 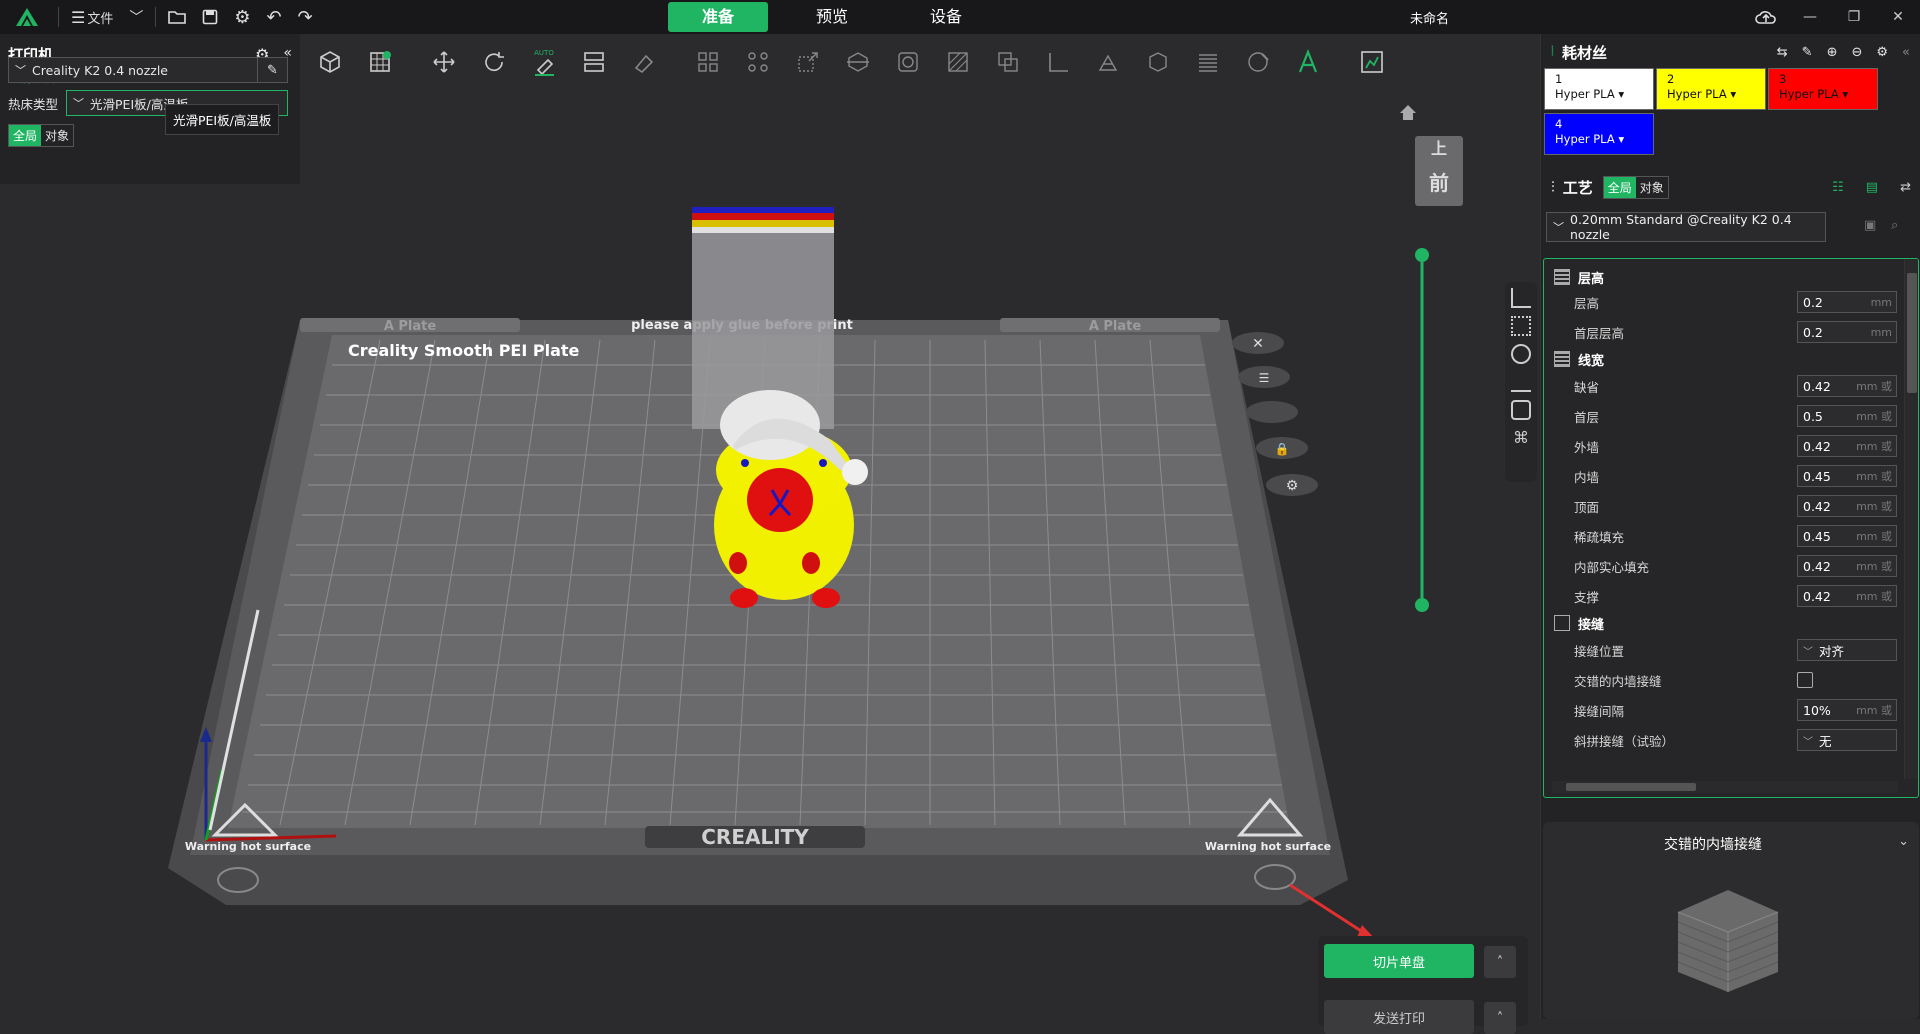 I want to click on grid-select-icon, so click(x=1521, y=326).